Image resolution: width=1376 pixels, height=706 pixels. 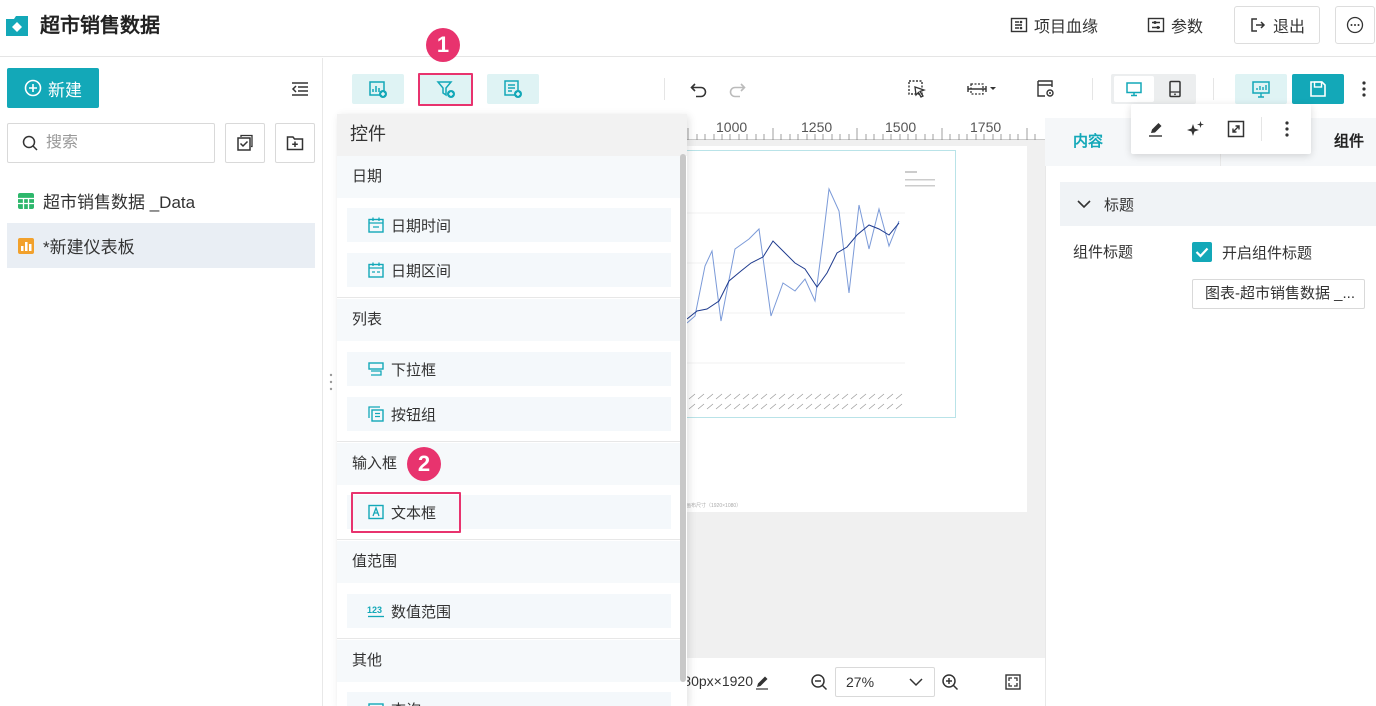 What do you see at coordinates (762, 682) in the screenshot?
I see `edit-pencil-icon` at bounding box center [762, 682].